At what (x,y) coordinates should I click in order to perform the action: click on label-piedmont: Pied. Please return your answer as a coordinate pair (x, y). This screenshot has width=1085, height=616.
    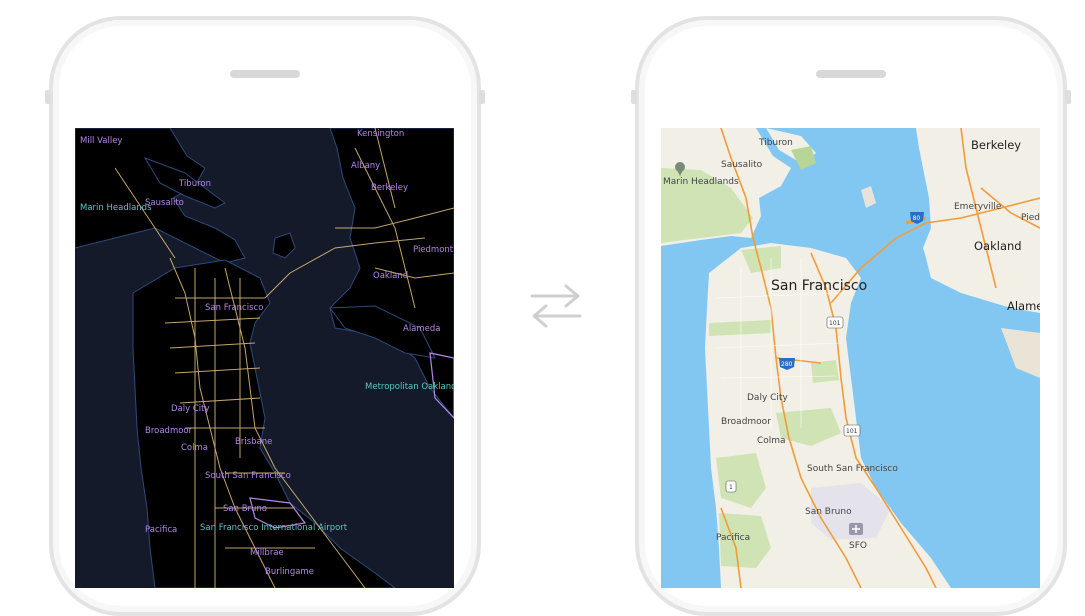
    Looking at the image, I should click on (1030, 218).